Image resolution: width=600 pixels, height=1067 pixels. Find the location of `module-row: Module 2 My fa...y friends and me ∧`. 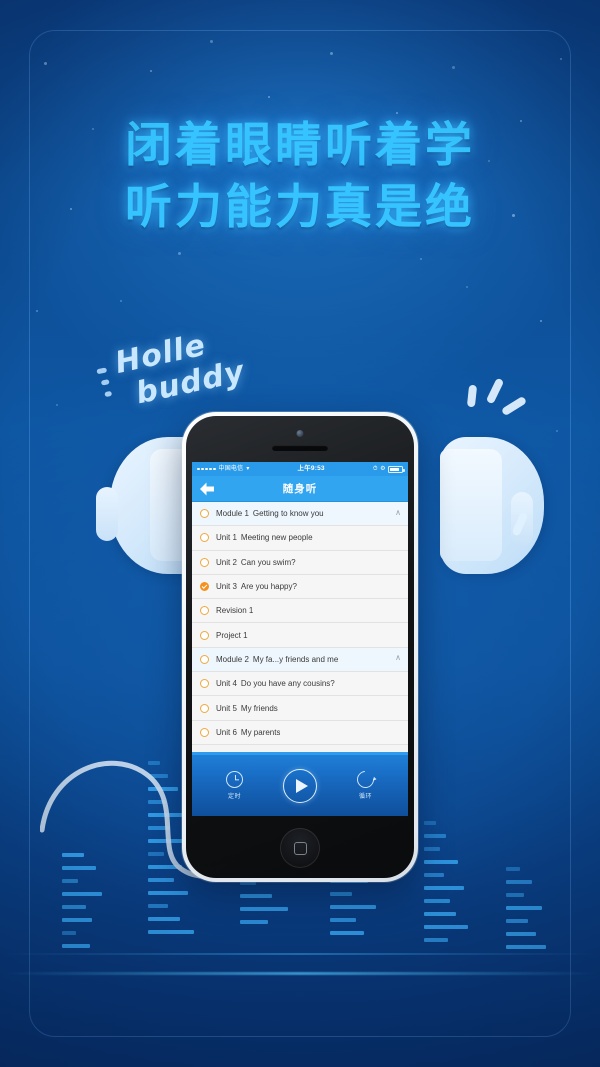

module-row: Module 2 My fa...y friends and me ∧ is located at coordinates (300, 660).